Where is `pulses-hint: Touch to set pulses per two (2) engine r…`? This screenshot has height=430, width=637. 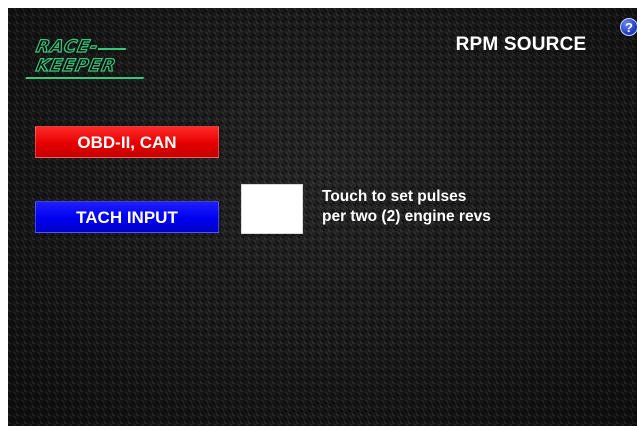 pulses-hint: Touch to set pulses per two (2) engine r… is located at coordinates (406, 207).